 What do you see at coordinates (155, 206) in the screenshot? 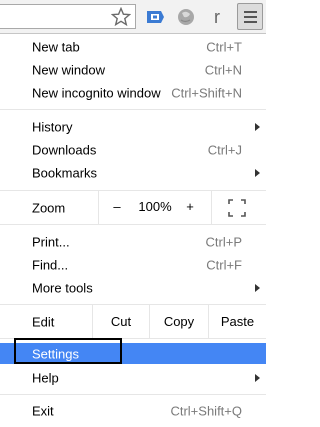
I see `zoom-level: 100%` at bounding box center [155, 206].